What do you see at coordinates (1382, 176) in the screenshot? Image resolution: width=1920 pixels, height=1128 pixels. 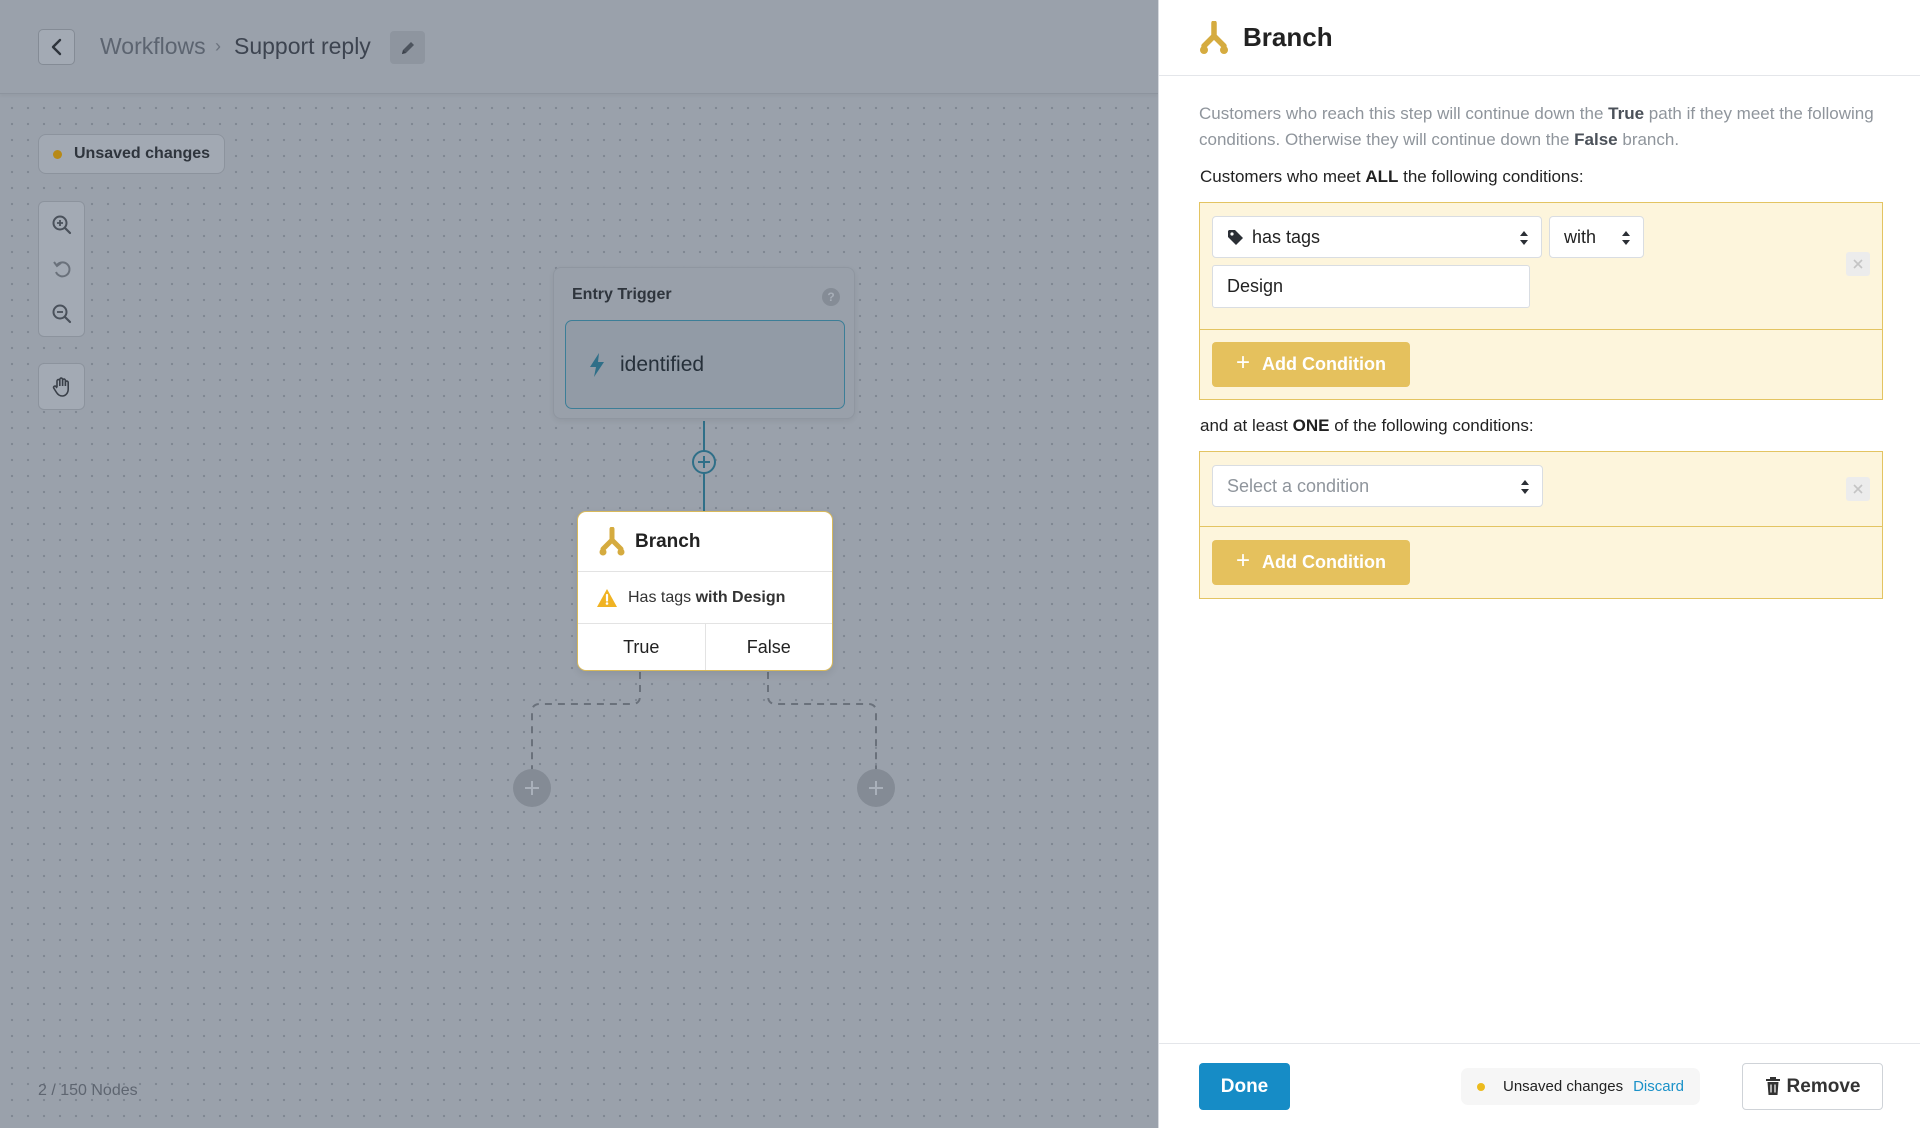 I see `label-strong: ALL` at bounding box center [1382, 176].